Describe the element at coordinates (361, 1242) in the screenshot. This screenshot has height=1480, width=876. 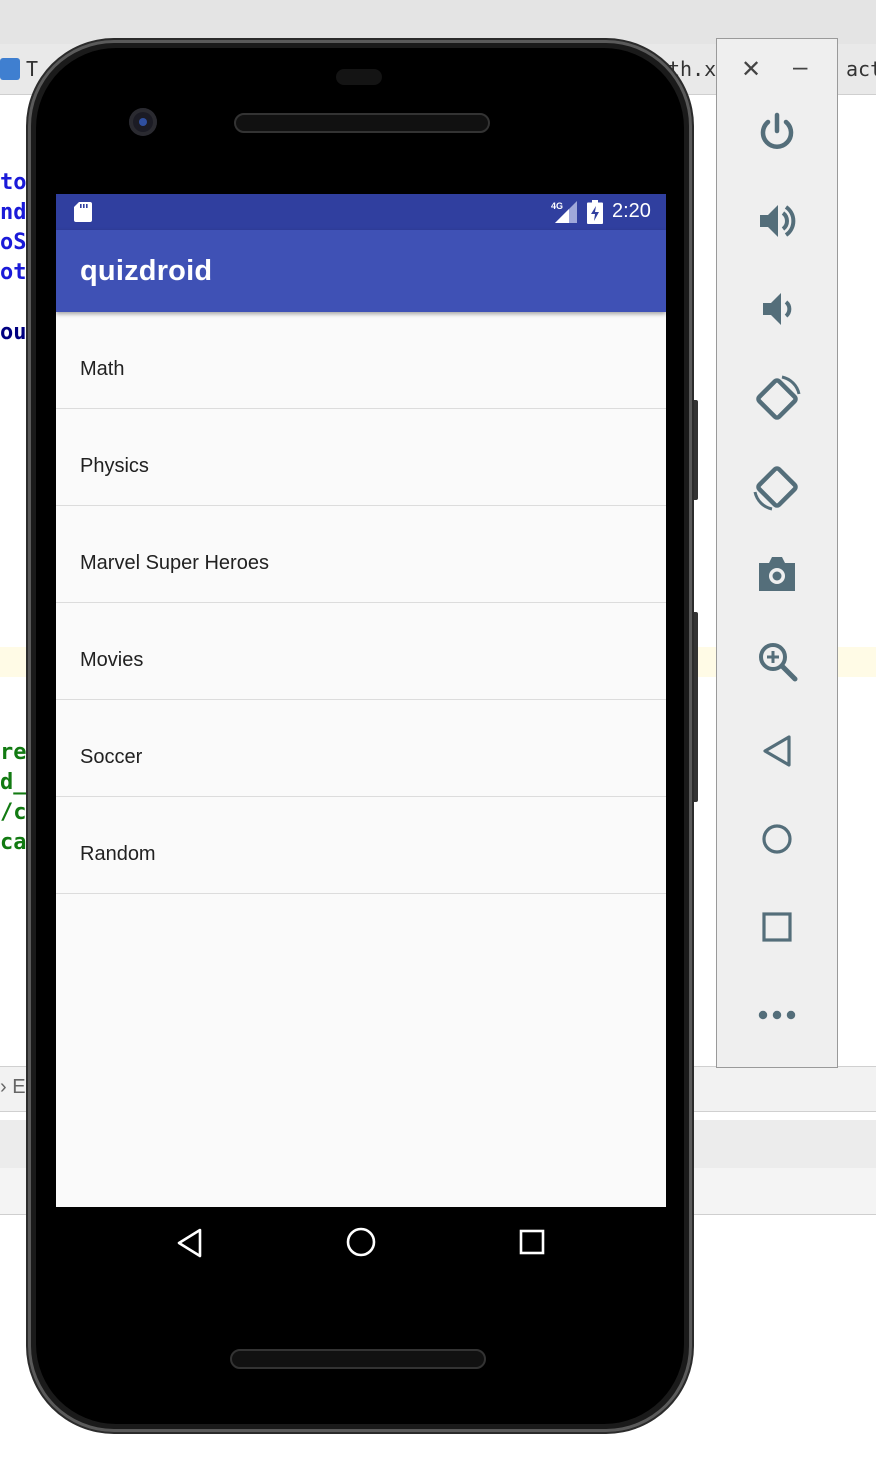
I see `nav-home-icon` at that location.